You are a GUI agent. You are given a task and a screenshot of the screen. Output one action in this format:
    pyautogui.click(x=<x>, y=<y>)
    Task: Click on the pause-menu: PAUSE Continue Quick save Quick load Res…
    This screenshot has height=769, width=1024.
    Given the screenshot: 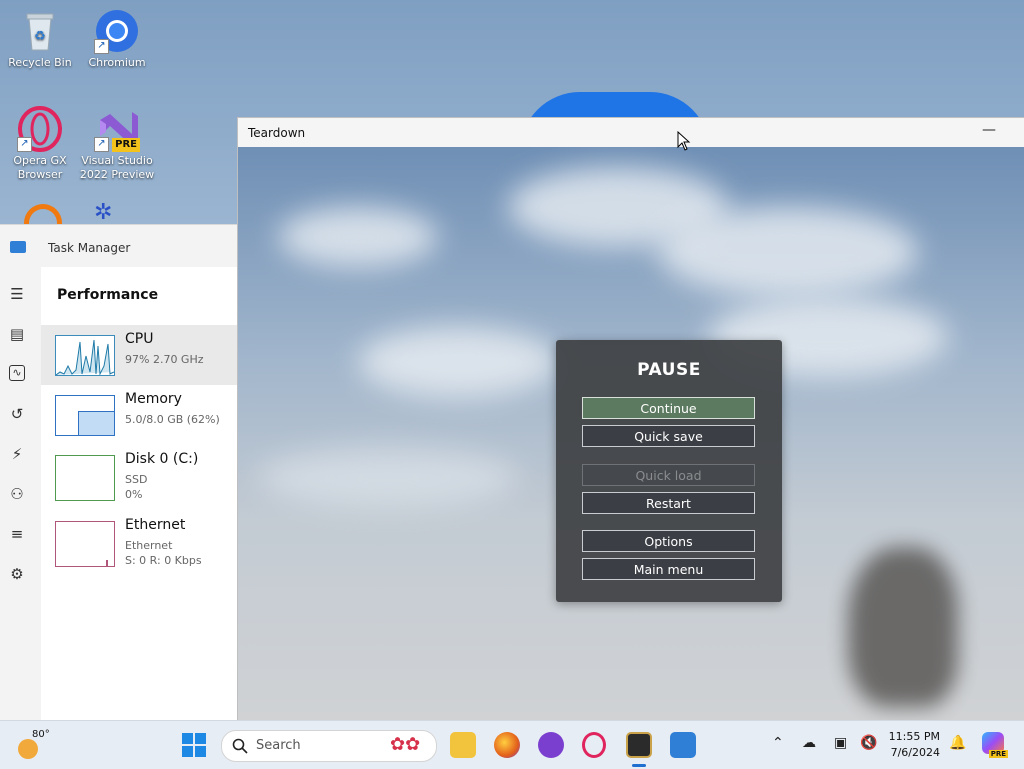 What is the action you would take?
    pyautogui.click(x=669, y=471)
    